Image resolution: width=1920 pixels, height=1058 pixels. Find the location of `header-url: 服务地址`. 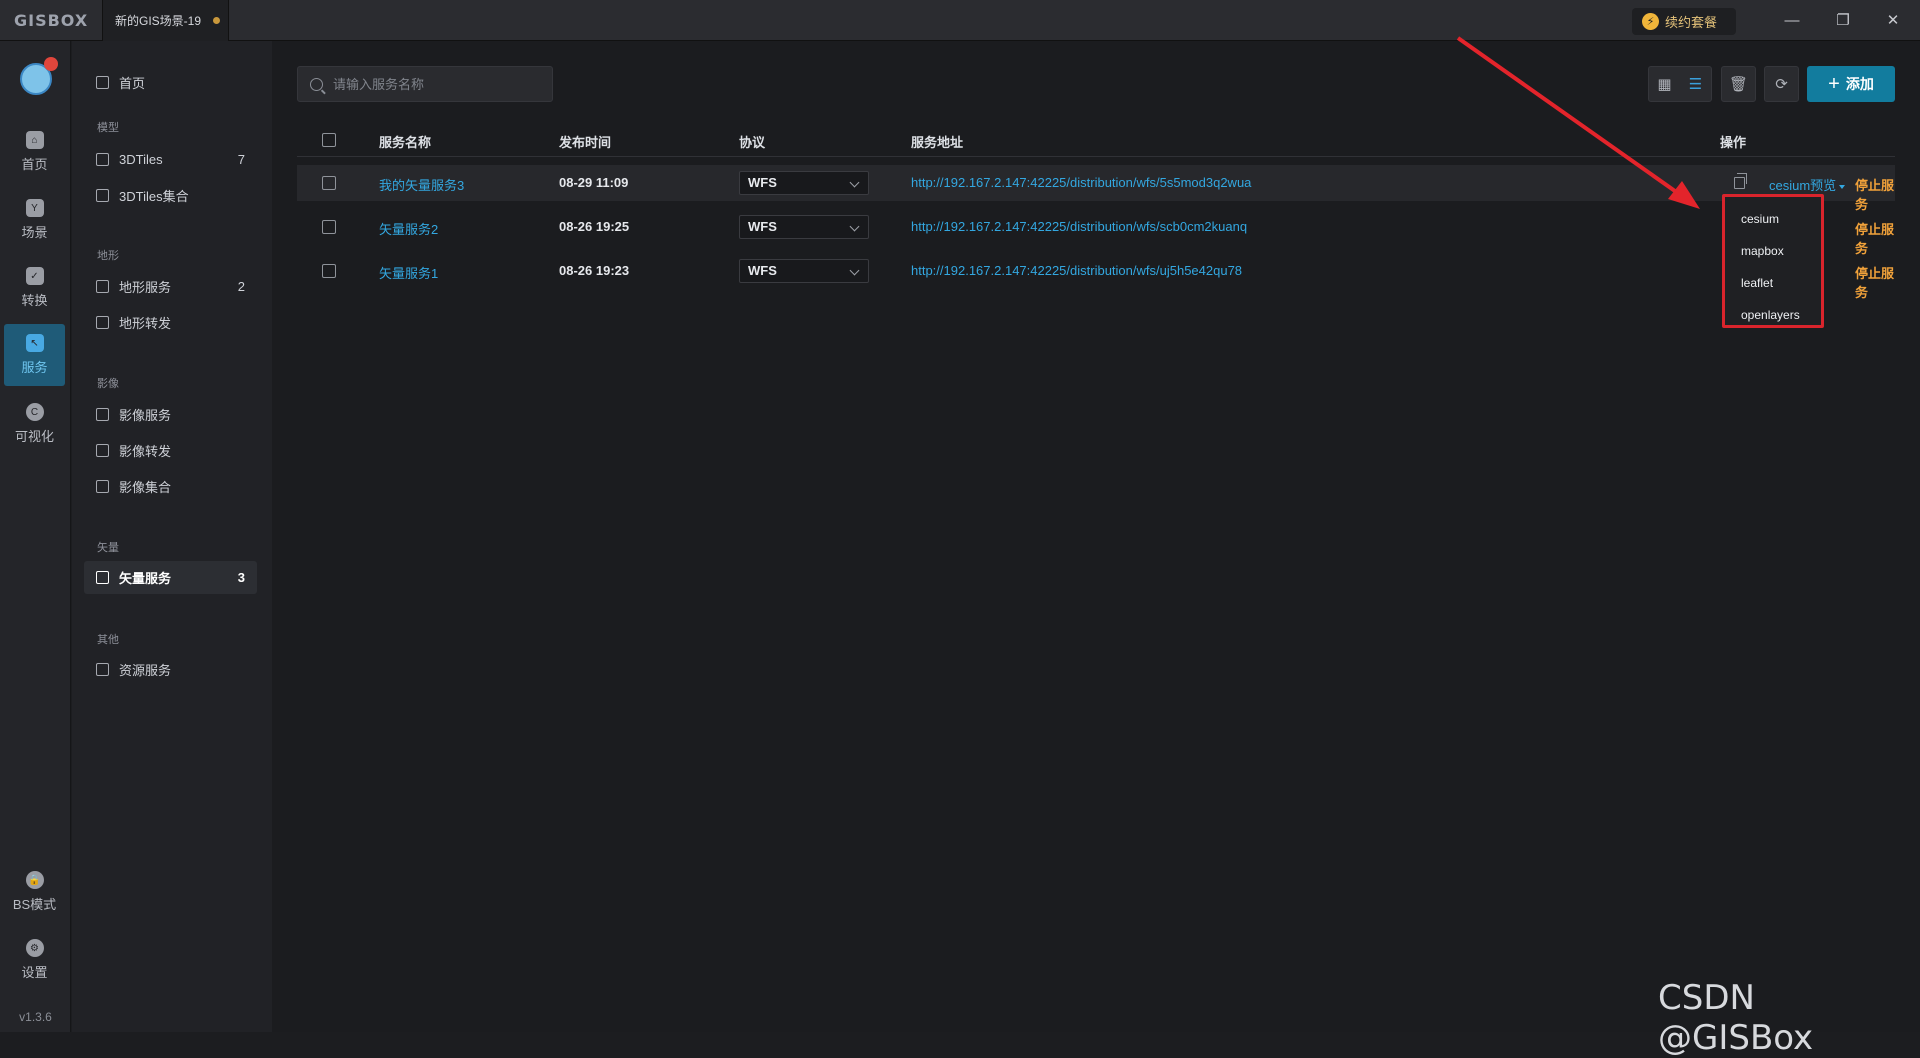

header-url: 服务地址 is located at coordinates (937, 142).